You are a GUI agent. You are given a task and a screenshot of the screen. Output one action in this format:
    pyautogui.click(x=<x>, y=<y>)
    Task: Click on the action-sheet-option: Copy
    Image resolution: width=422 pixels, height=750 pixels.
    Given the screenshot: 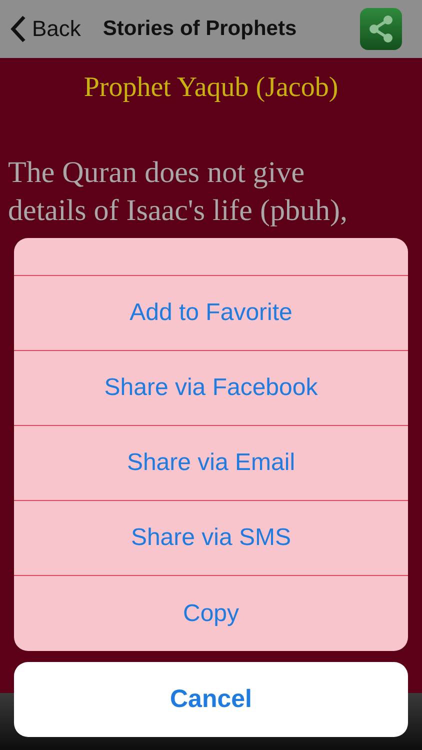 What is the action you would take?
    pyautogui.click(x=211, y=613)
    